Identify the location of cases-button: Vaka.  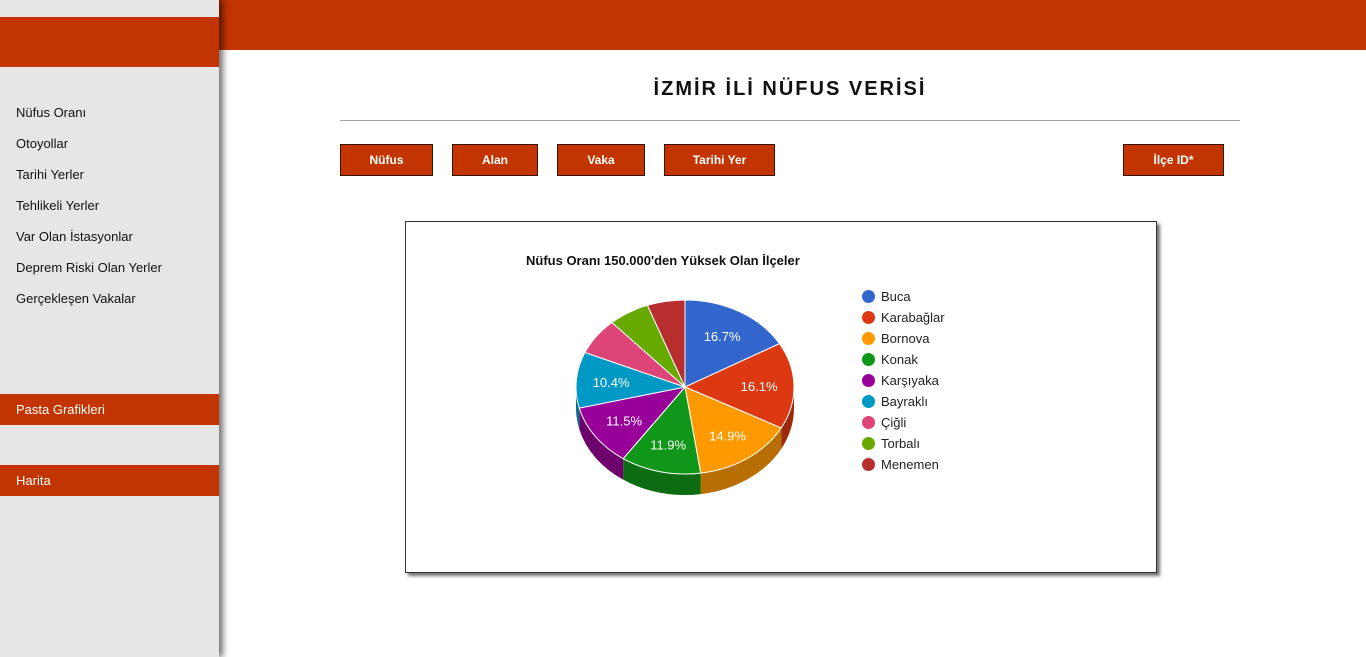
(601, 160).